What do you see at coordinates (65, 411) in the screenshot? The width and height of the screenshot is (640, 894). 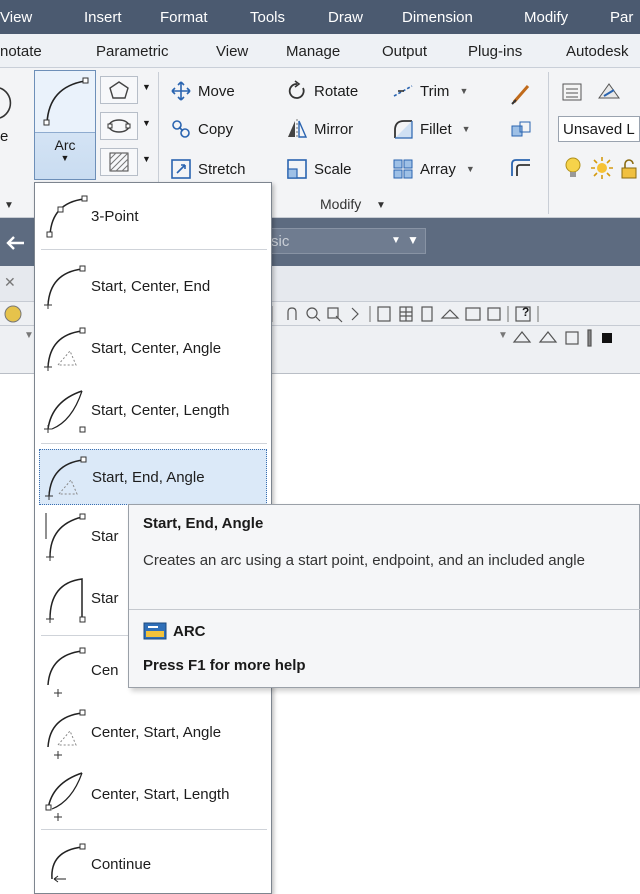 I see `arc-start-center-length-icon` at bounding box center [65, 411].